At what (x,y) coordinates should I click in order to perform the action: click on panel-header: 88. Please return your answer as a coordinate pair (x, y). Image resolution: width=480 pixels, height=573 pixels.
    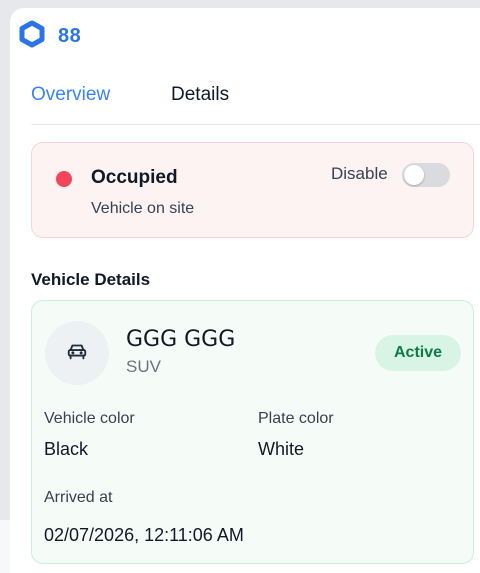
    Looking at the image, I should click on (49, 36).